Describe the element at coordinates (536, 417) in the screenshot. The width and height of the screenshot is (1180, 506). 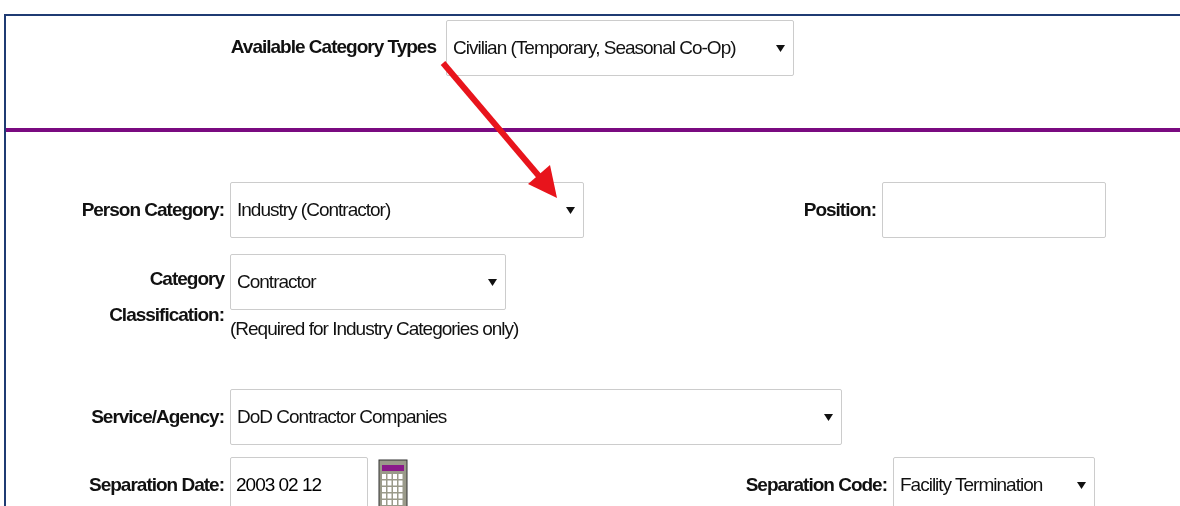
I see `dropdown: DoD Contractor Companies` at that location.